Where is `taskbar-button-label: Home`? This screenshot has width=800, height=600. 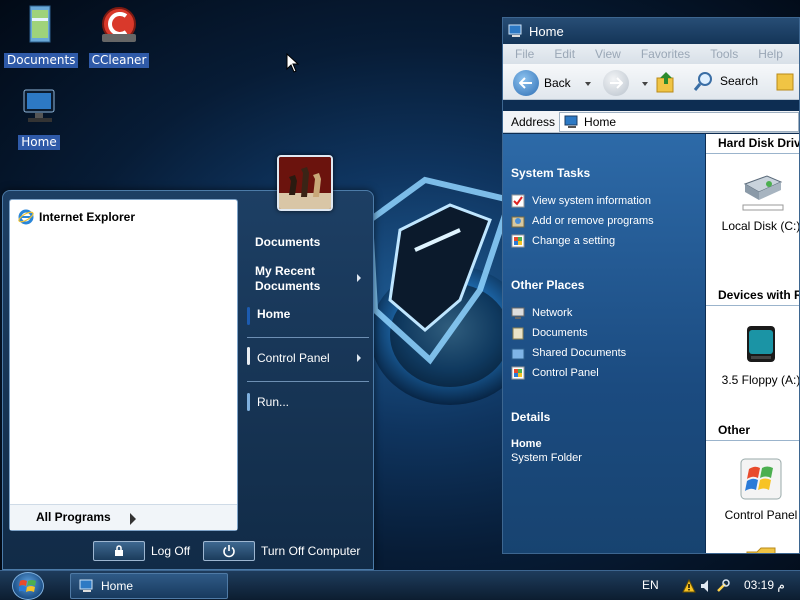 taskbar-button-label: Home is located at coordinates (117, 586).